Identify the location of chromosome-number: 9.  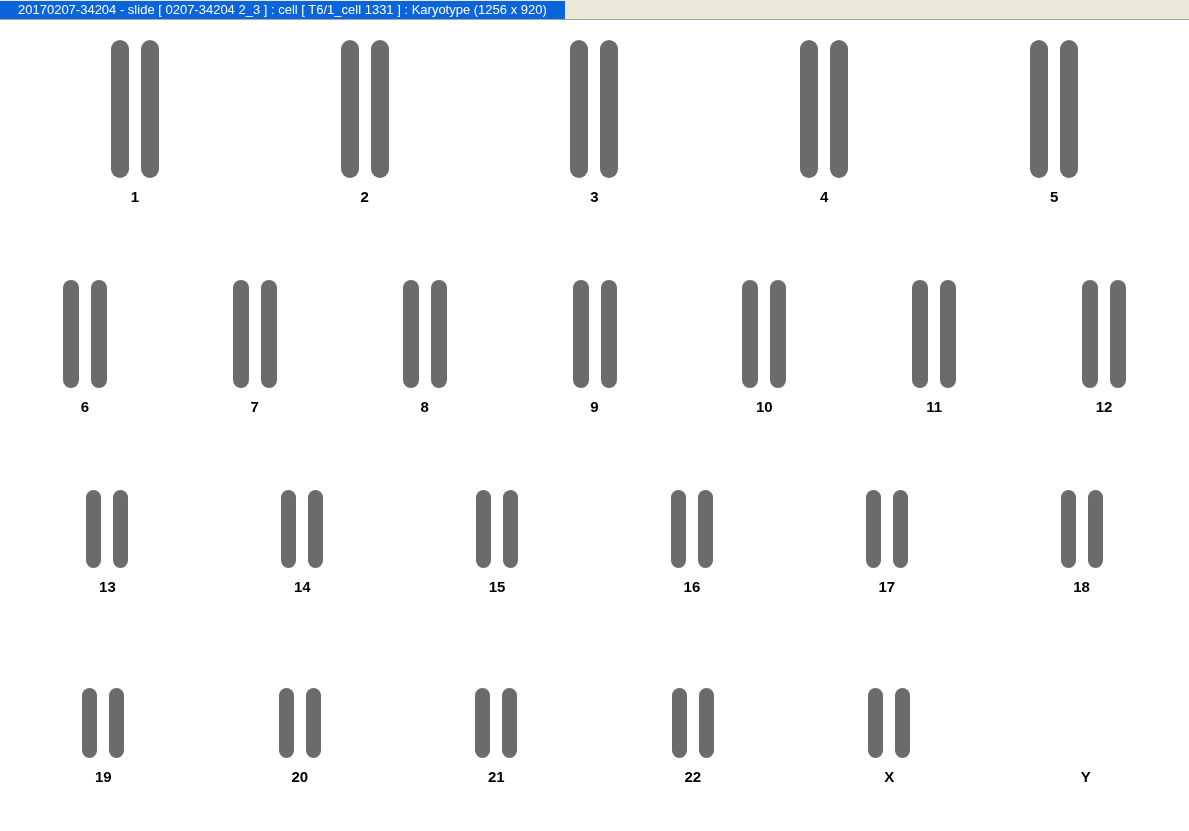
(594, 406).